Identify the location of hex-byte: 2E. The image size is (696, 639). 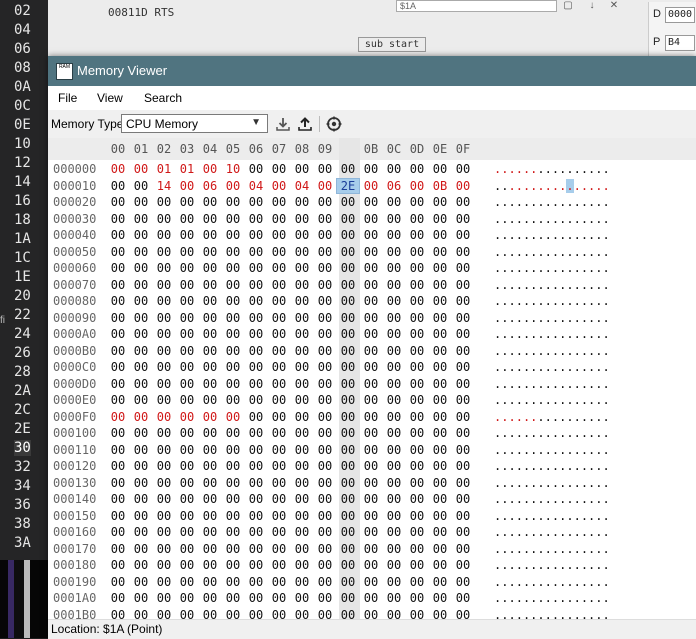
(348, 185).